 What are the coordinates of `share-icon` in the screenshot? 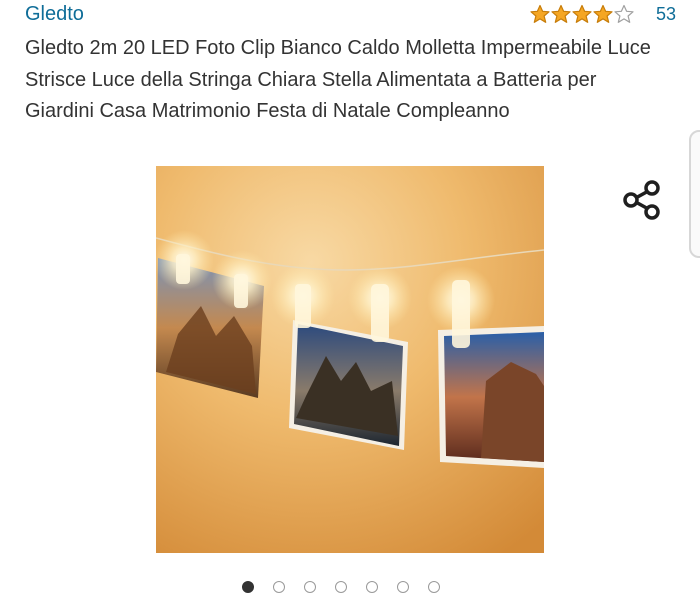 It's located at (641, 200).